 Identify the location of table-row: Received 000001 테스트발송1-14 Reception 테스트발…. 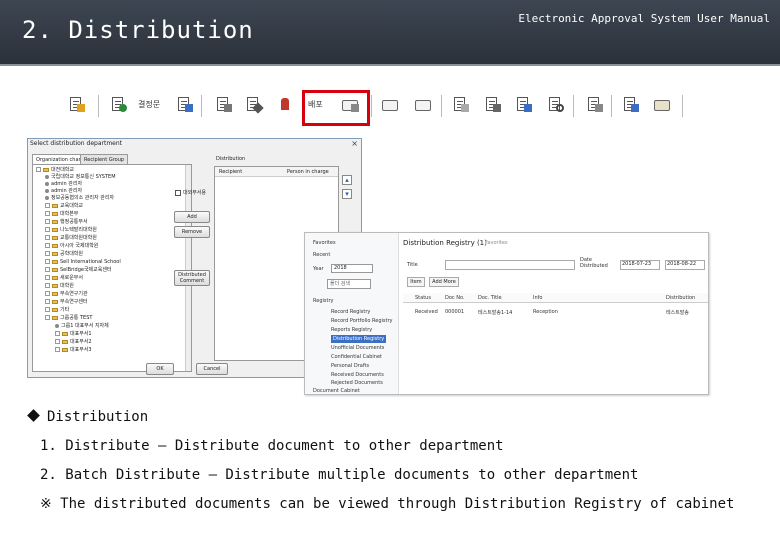
(555, 312).